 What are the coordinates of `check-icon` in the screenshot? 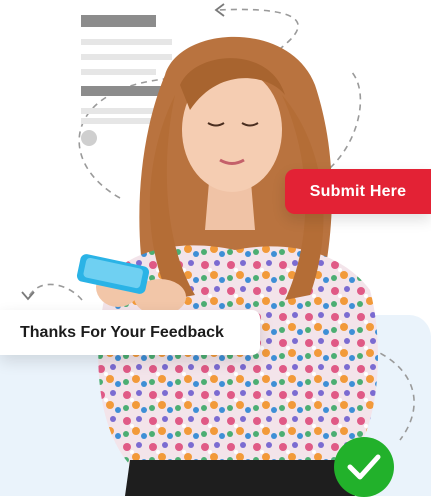 It's located at (364, 467).